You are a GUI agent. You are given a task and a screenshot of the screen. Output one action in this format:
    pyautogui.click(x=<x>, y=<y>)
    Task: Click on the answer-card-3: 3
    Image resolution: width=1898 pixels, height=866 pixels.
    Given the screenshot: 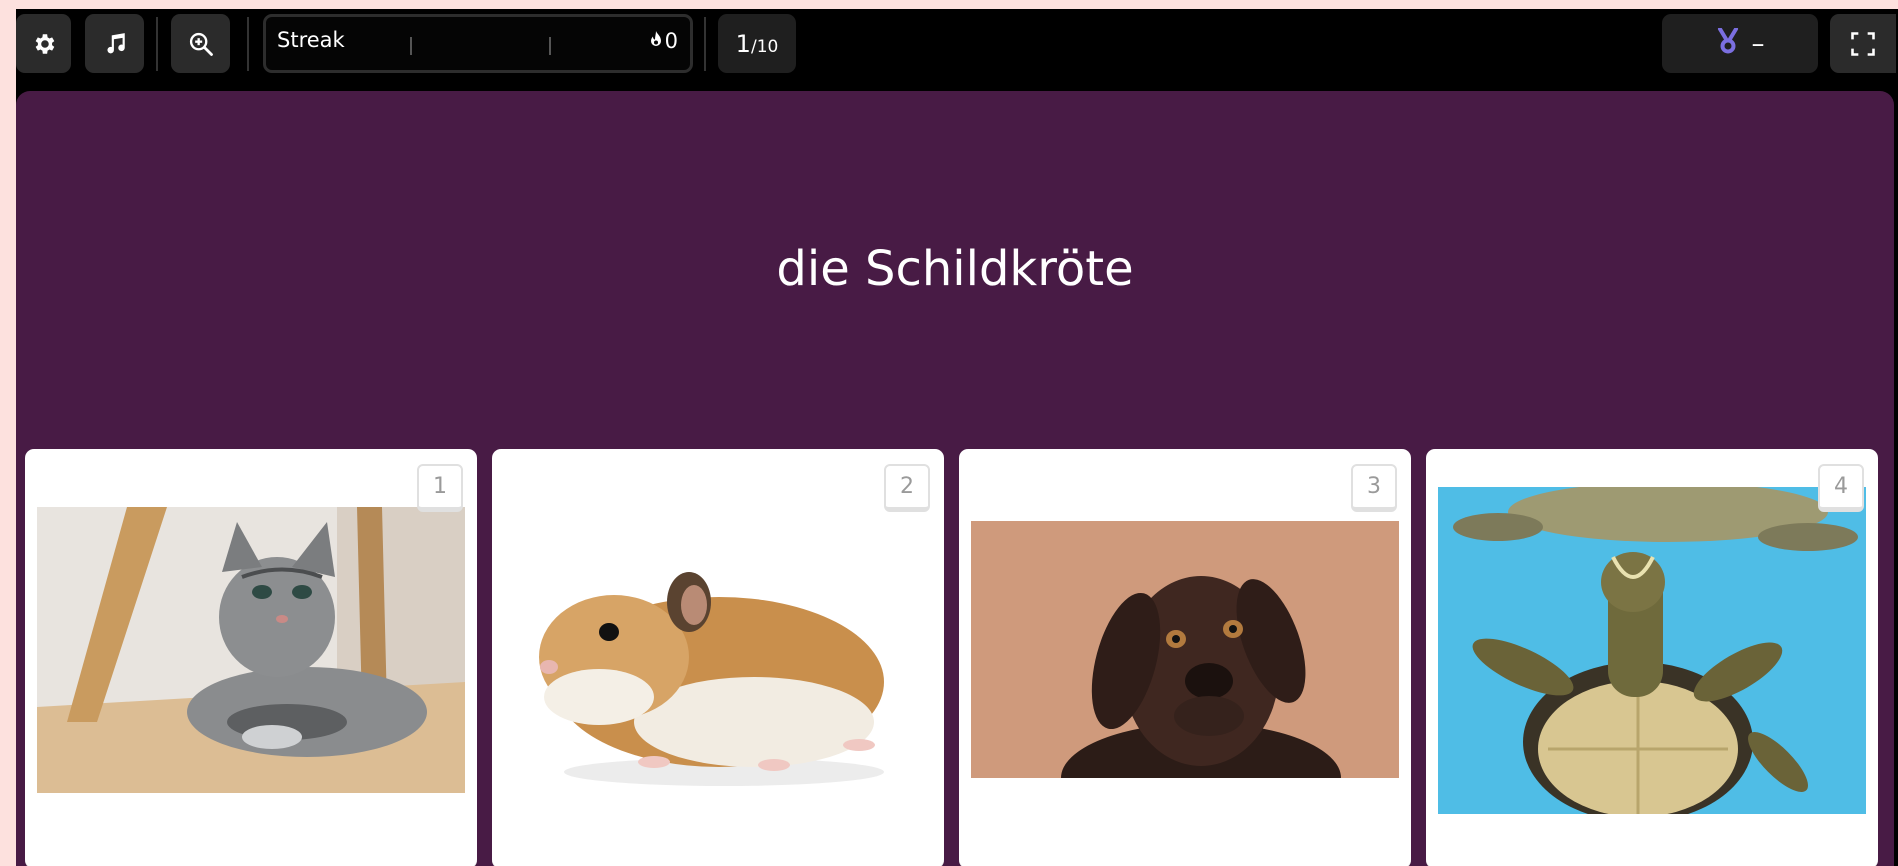 What is the action you would take?
    pyautogui.click(x=1185, y=657)
    